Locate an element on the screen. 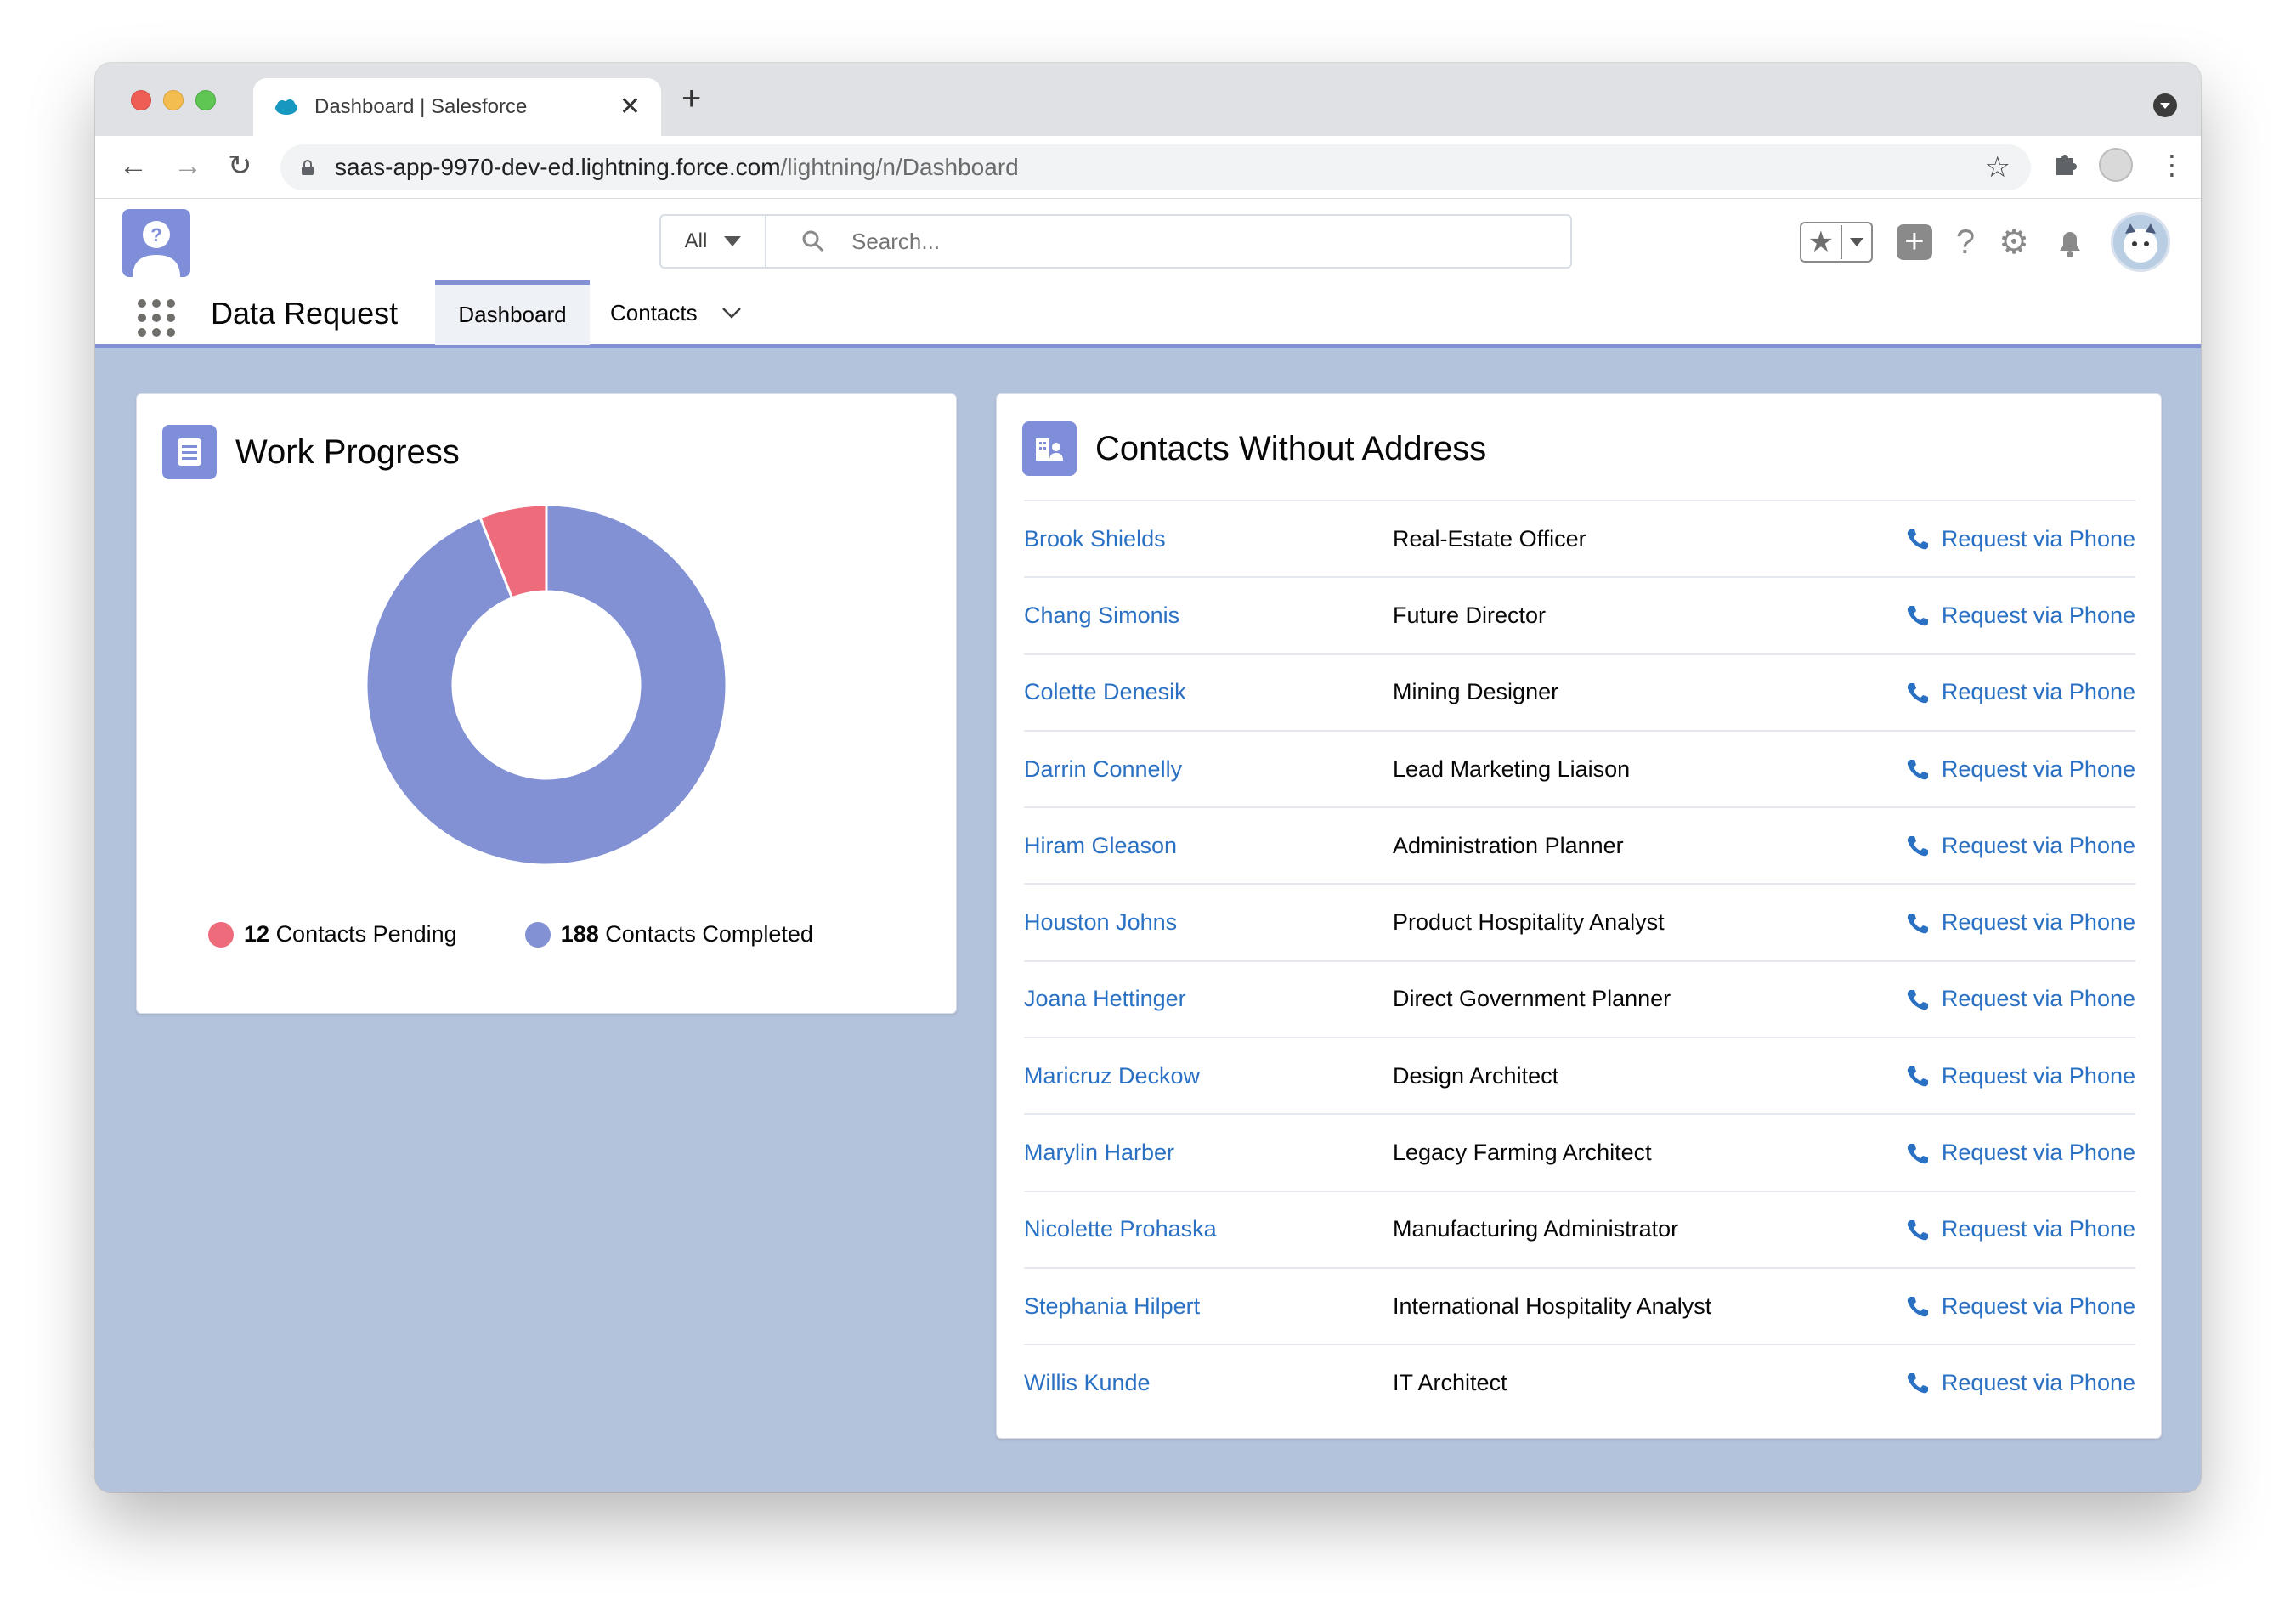 Image resolution: width=2296 pixels, height=1618 pixels. tab-dashboard: Dashboard is located at coordinates (512, 312).